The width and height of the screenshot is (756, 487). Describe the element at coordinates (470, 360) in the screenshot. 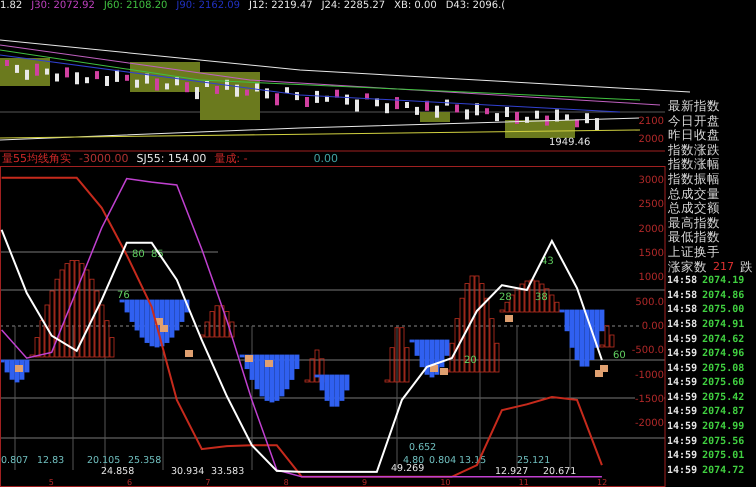

I see `value-label: 20` at that location.